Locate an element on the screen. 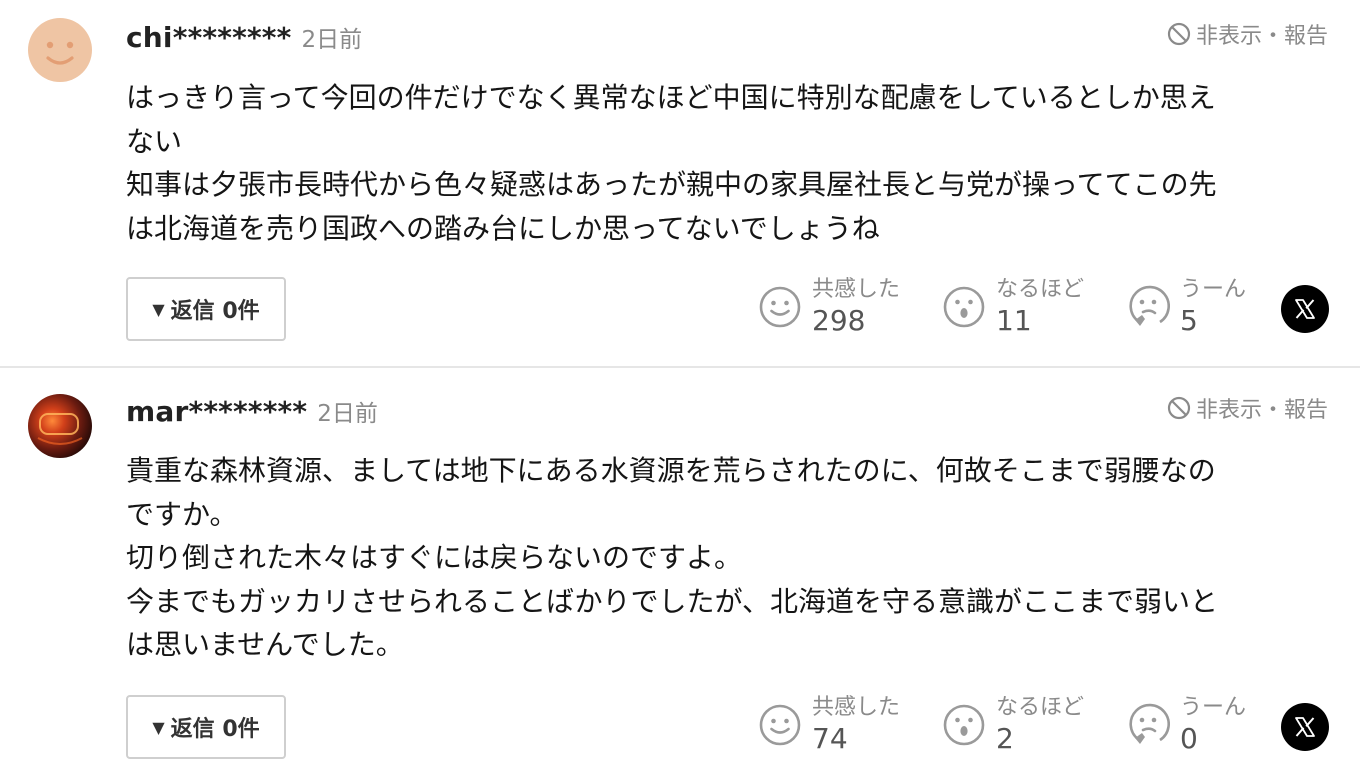 This screenshot has height=780, width=1360. comment-header: mar******** 2日前 is located at coordinates (252, 414).